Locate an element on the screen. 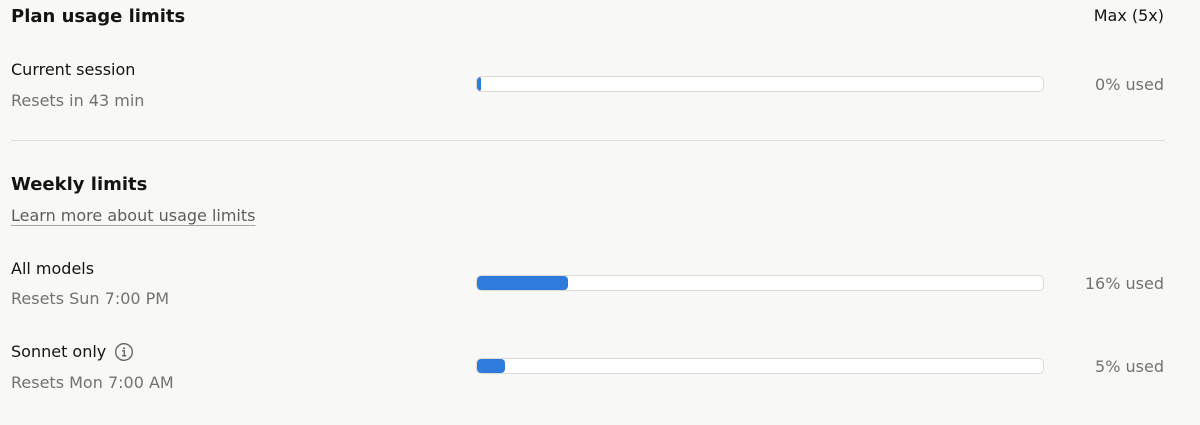 The width and height of the screenshot is (1200, 425). plan-badge: Max (5x) is located at coordinates (1128, 15).